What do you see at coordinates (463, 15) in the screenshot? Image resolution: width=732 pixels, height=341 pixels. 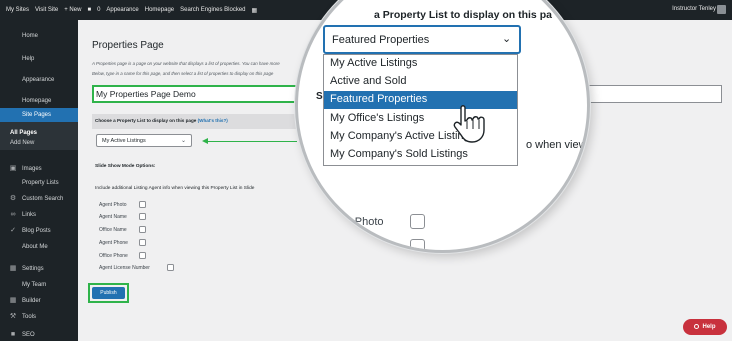 I see `zoom-heading: a Property List to display on this pa` at bounding box center [463, 15].